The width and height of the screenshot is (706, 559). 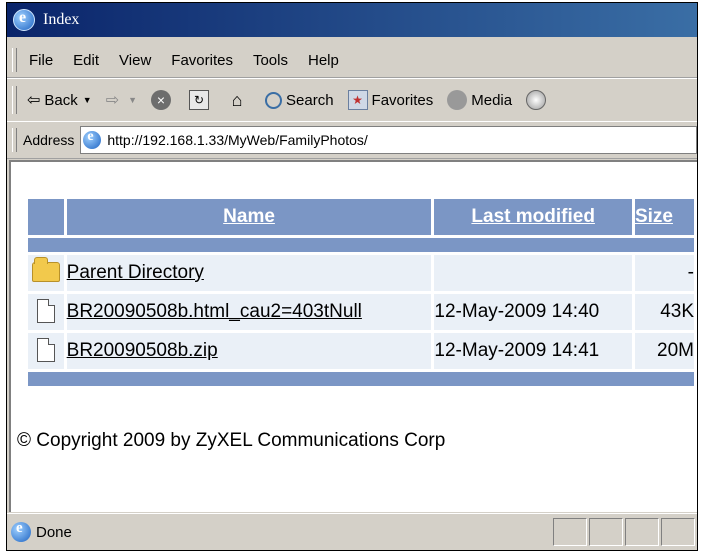 I want to click on media-label: Media, so click(x=492, y=100).